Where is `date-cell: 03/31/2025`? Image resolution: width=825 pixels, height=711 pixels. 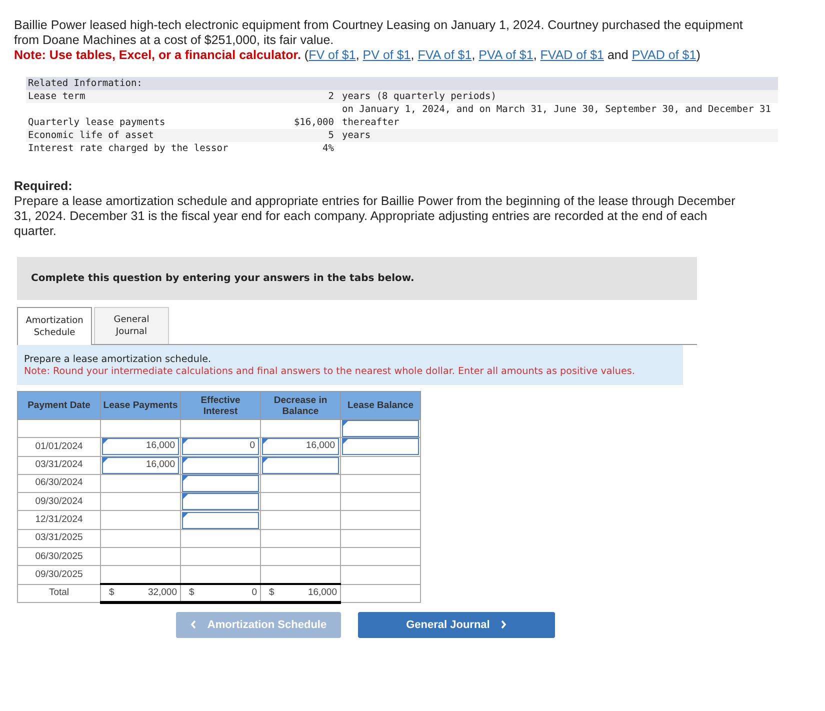
date-cell: 03/31/2025 is located at coordinates (59, 538).